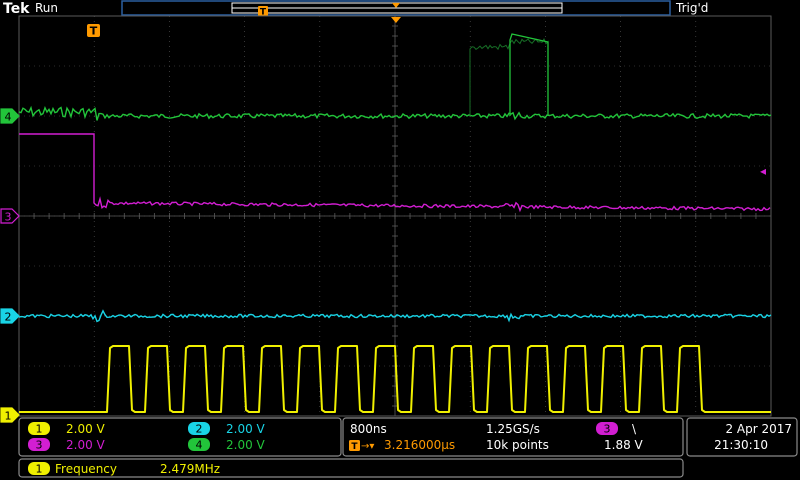  What do you see at coordinates (607, 429) in the screenshot?
I see `trigger-source-badge-label: 3` at bounding box center [607, 429].